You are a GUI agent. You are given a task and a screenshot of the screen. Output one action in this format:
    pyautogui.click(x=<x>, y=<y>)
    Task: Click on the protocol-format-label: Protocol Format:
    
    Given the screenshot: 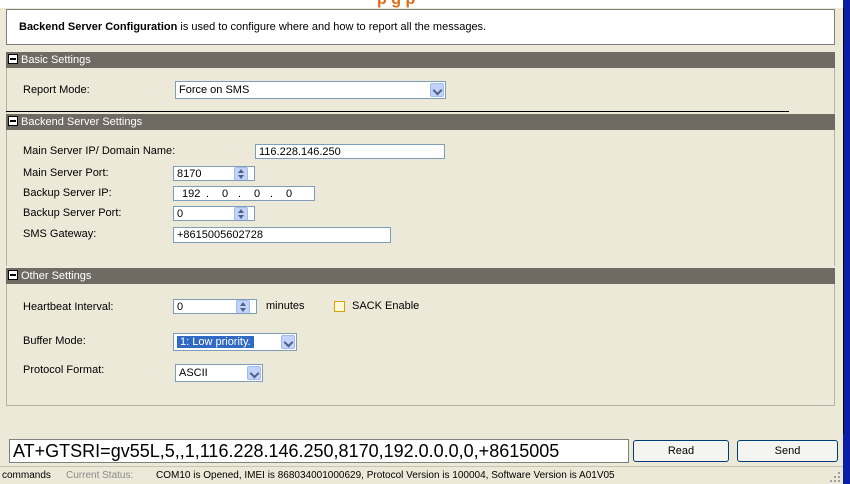 What is the action you would take?
    pyautogui.click(x=64, y=370)
    